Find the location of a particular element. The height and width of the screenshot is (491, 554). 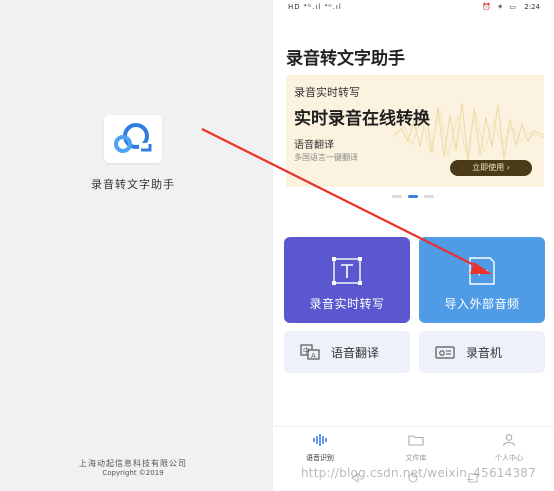

tab-profile: 个人中心 is located at coordinates (509, 447).